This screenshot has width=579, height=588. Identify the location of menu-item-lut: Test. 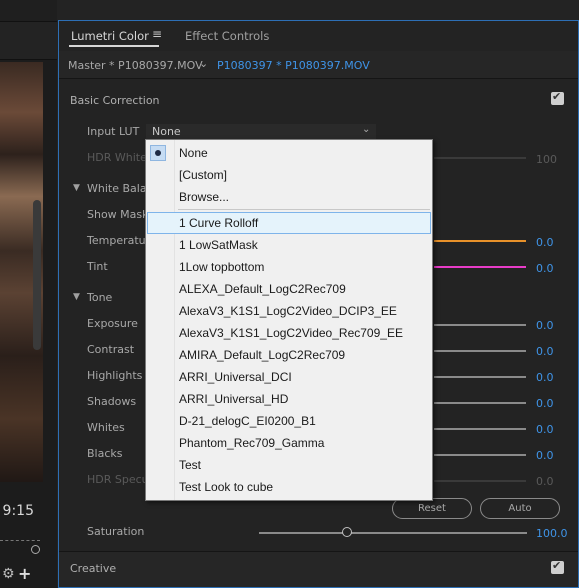
(289, 465).